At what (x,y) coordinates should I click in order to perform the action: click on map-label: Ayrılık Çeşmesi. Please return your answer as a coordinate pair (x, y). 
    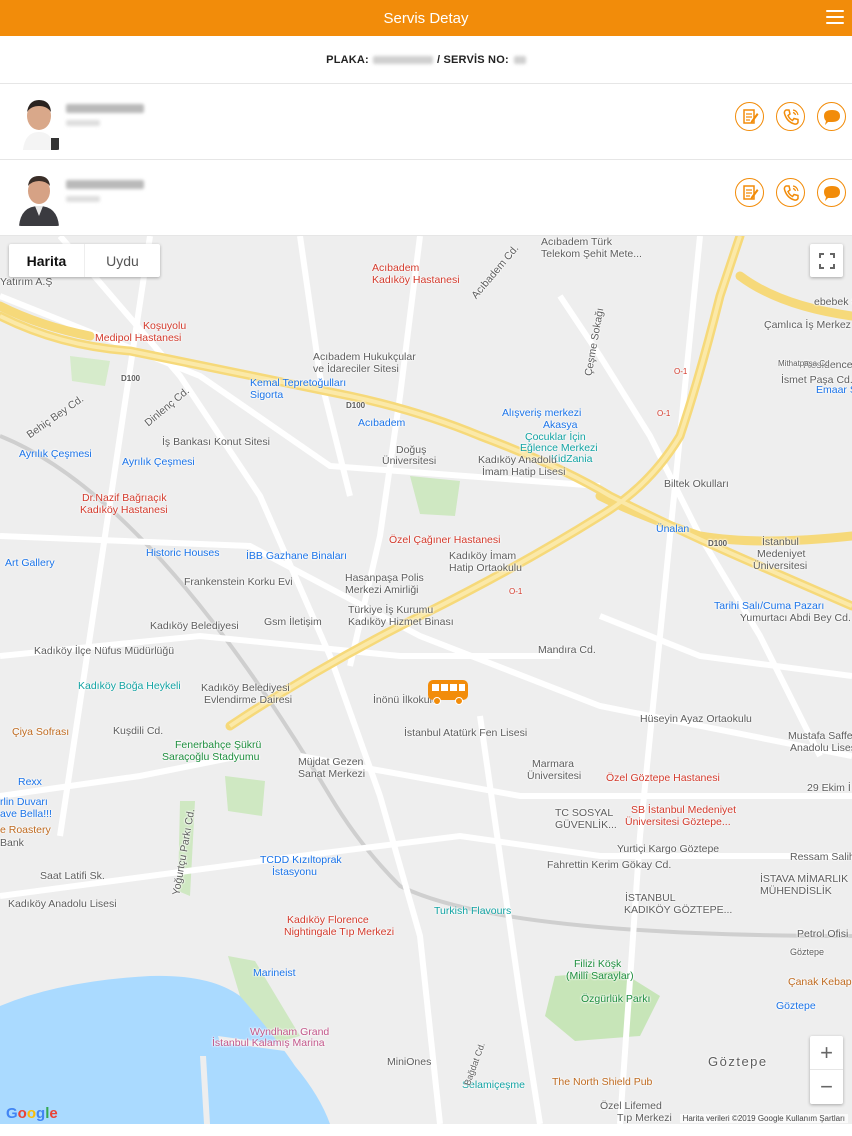
    Looking at the image, I should click on (55, 454).